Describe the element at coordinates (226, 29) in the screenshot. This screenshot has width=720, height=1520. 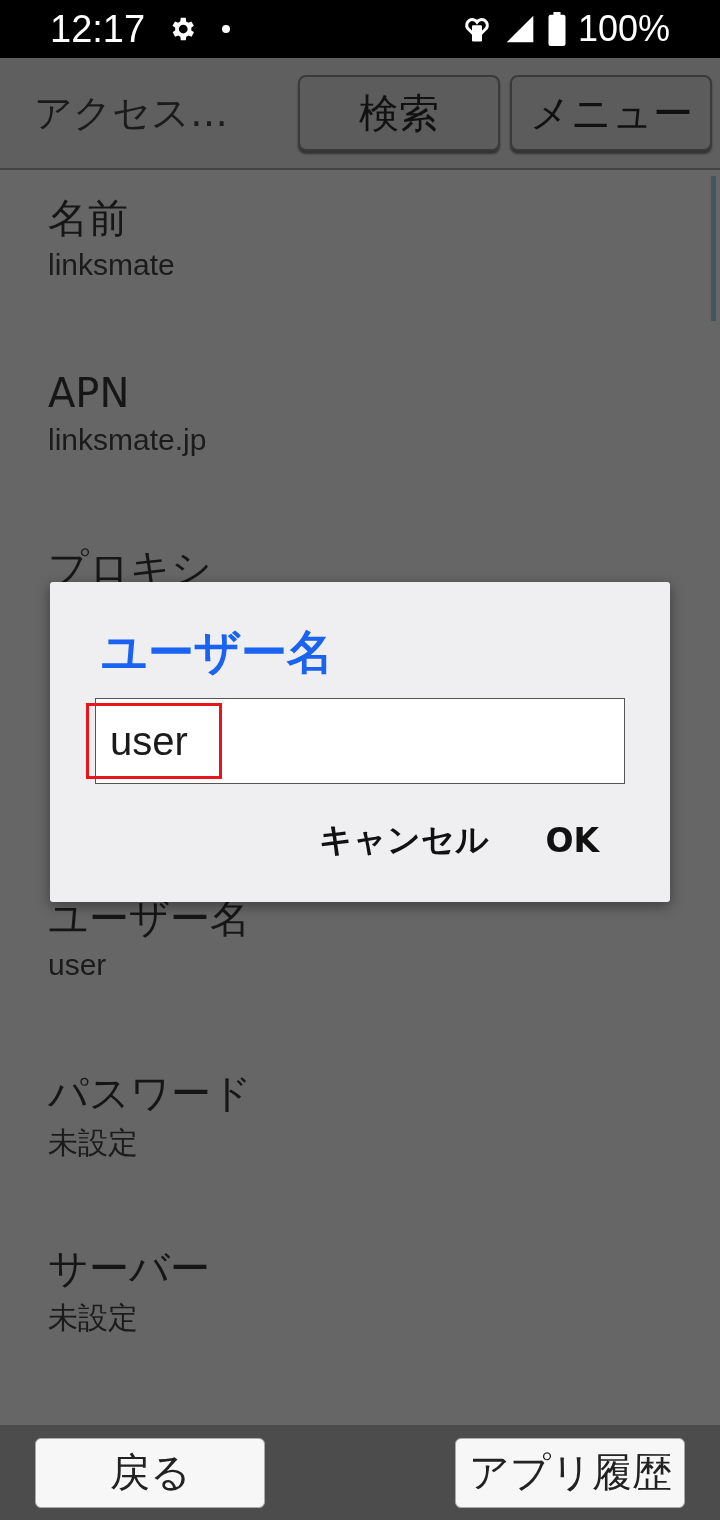
I see `dot-icon` at that location.